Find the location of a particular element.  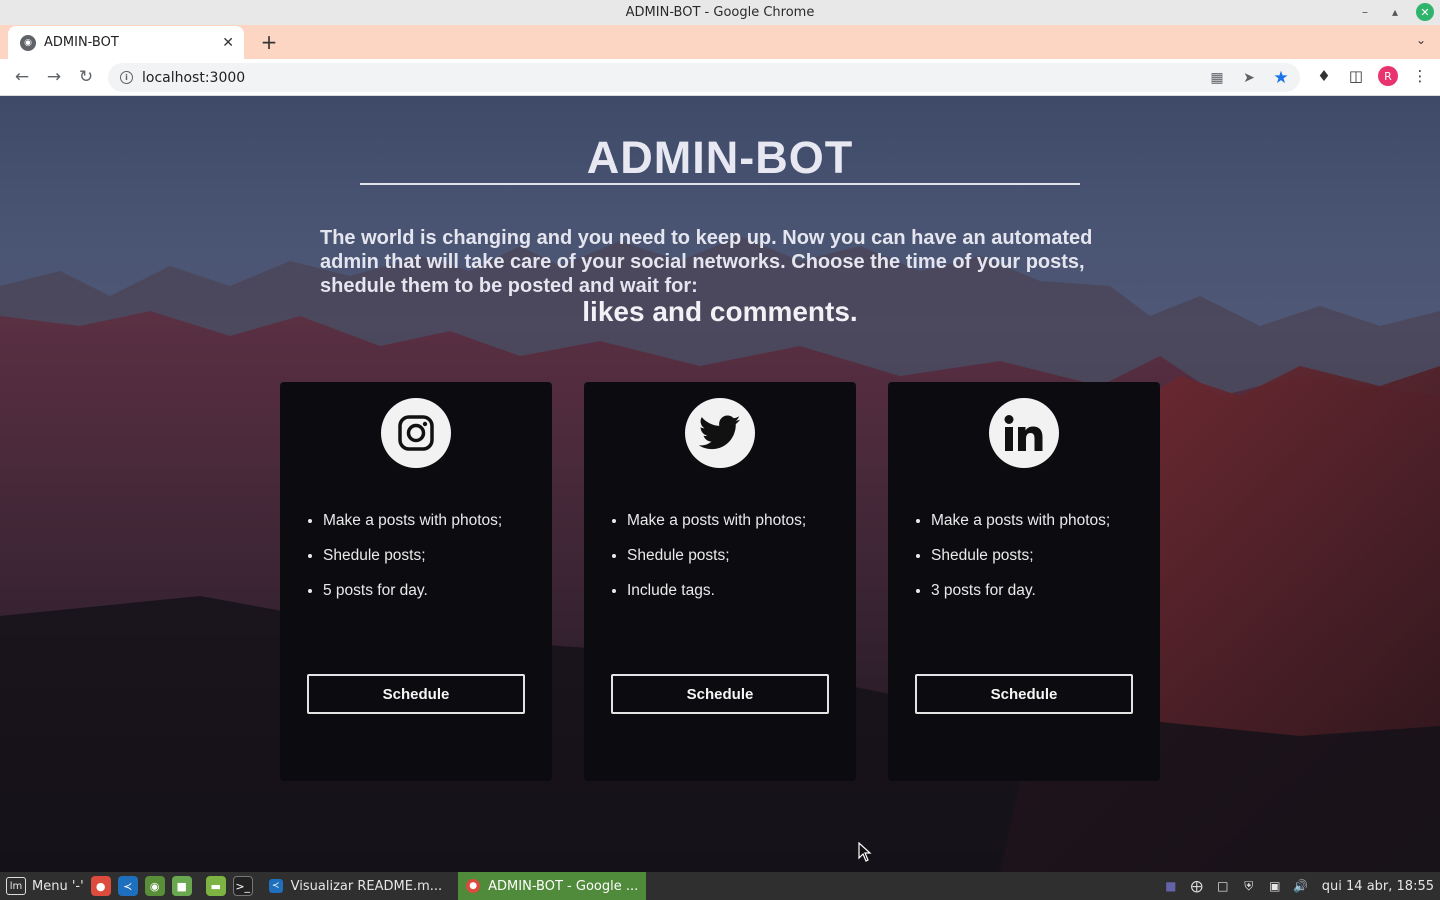

chevron-down-icon: ⌄ is located at coordinates (1421, 40).